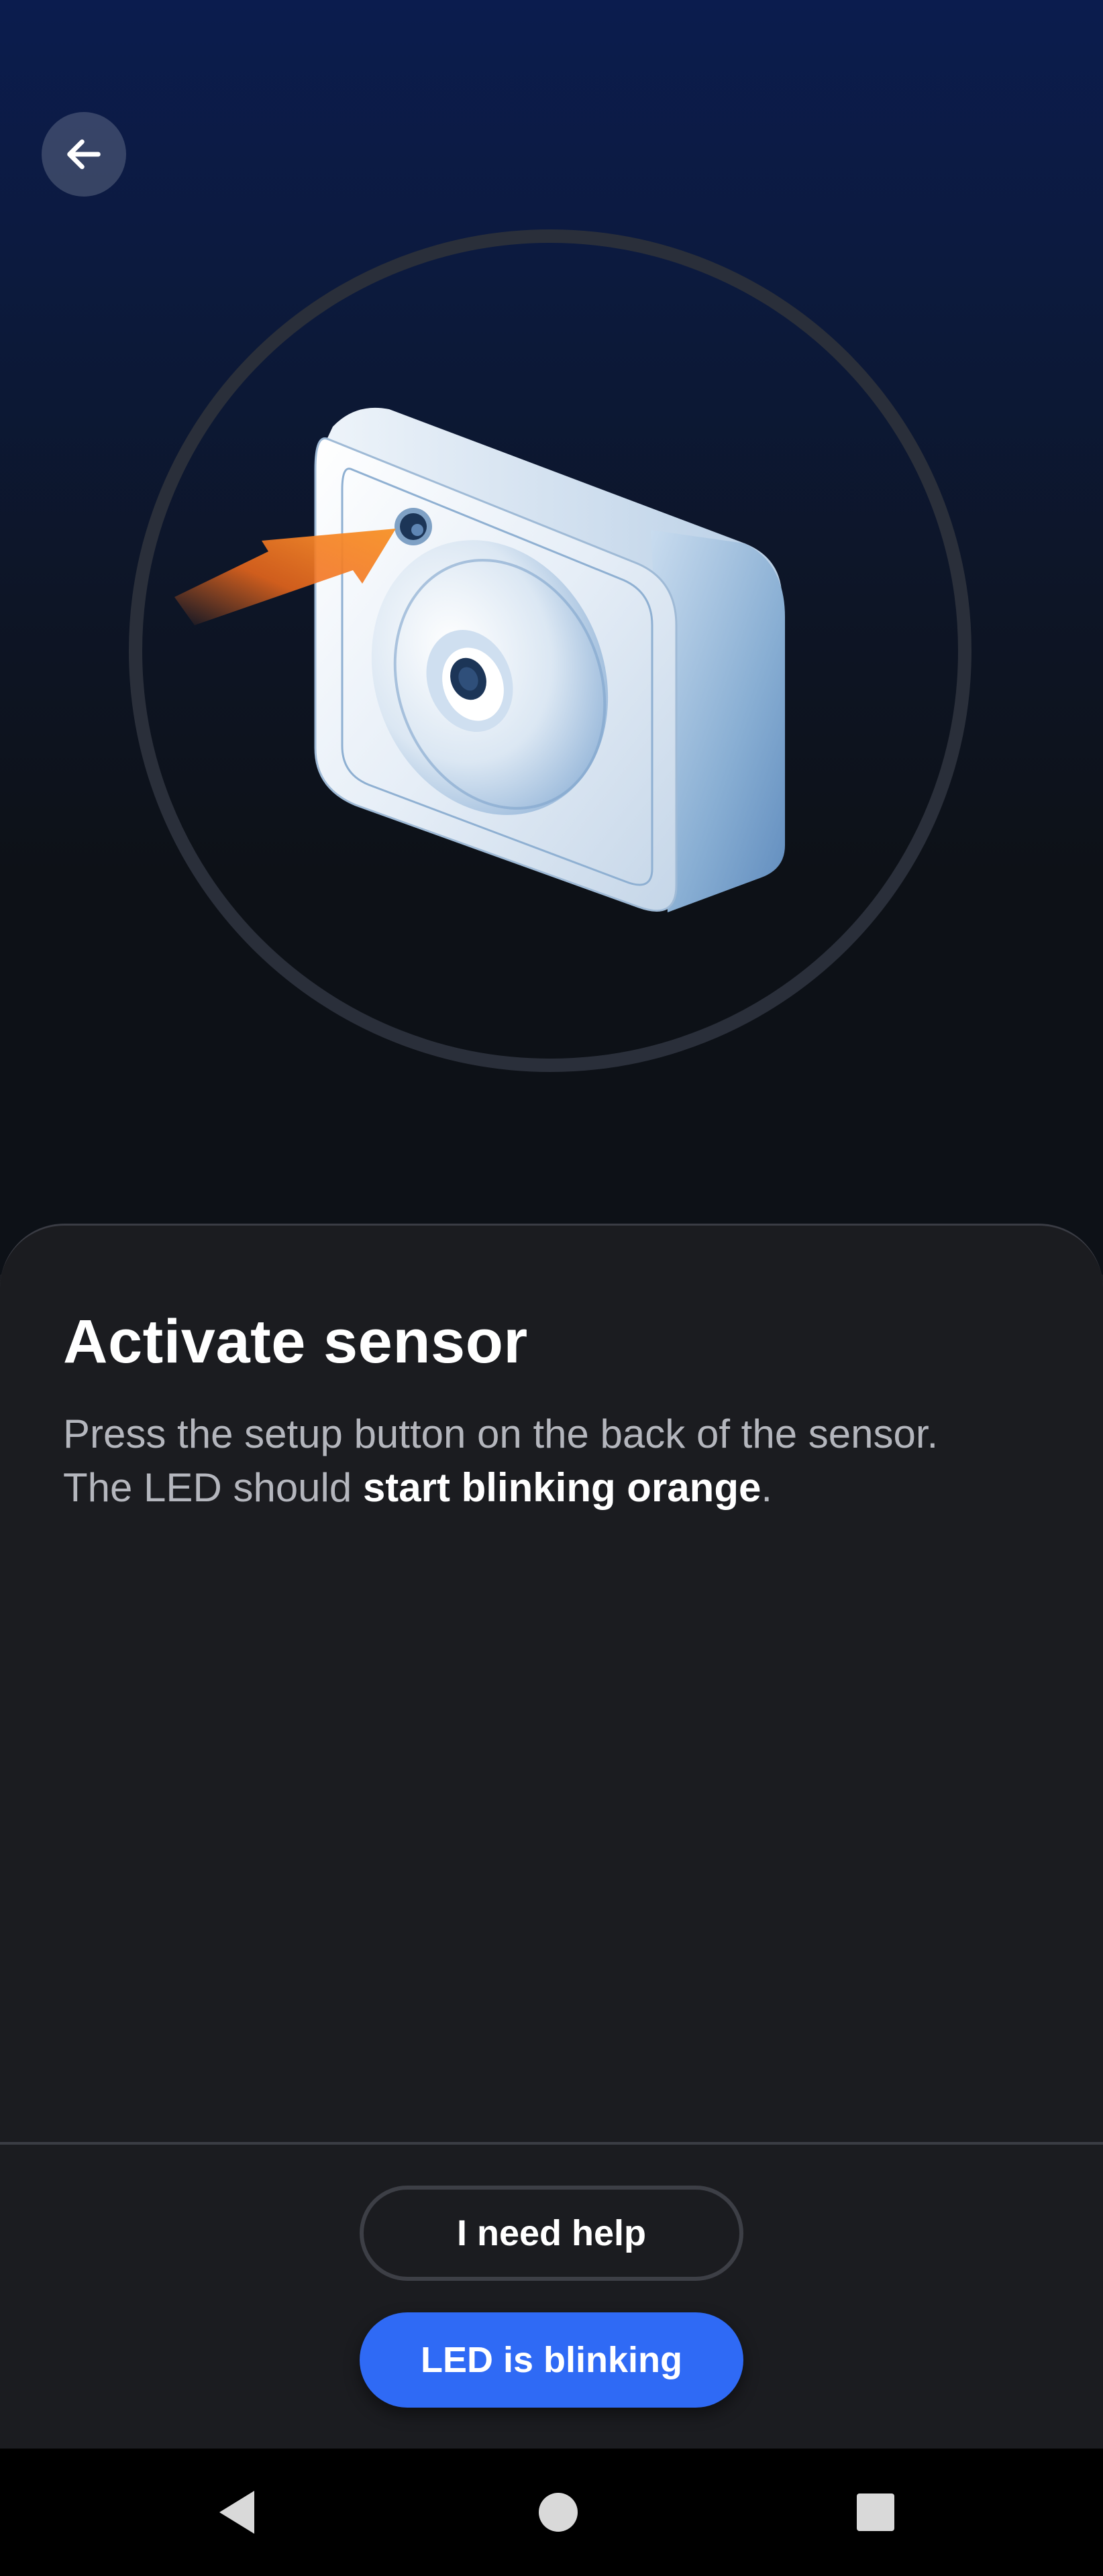  I want to click on system-recents-button, so click(876, 2512).